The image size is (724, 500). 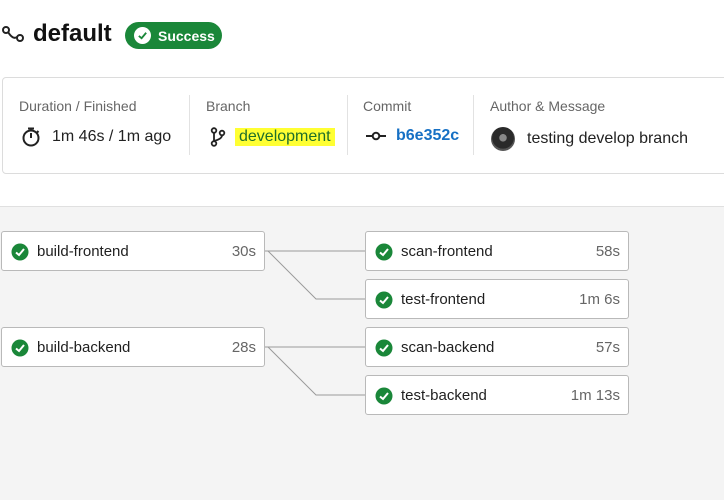 What do you see at coordinates (84, 347) in the screenshot?
I see `job-name: build-backend` at bounding box center [84, 347].